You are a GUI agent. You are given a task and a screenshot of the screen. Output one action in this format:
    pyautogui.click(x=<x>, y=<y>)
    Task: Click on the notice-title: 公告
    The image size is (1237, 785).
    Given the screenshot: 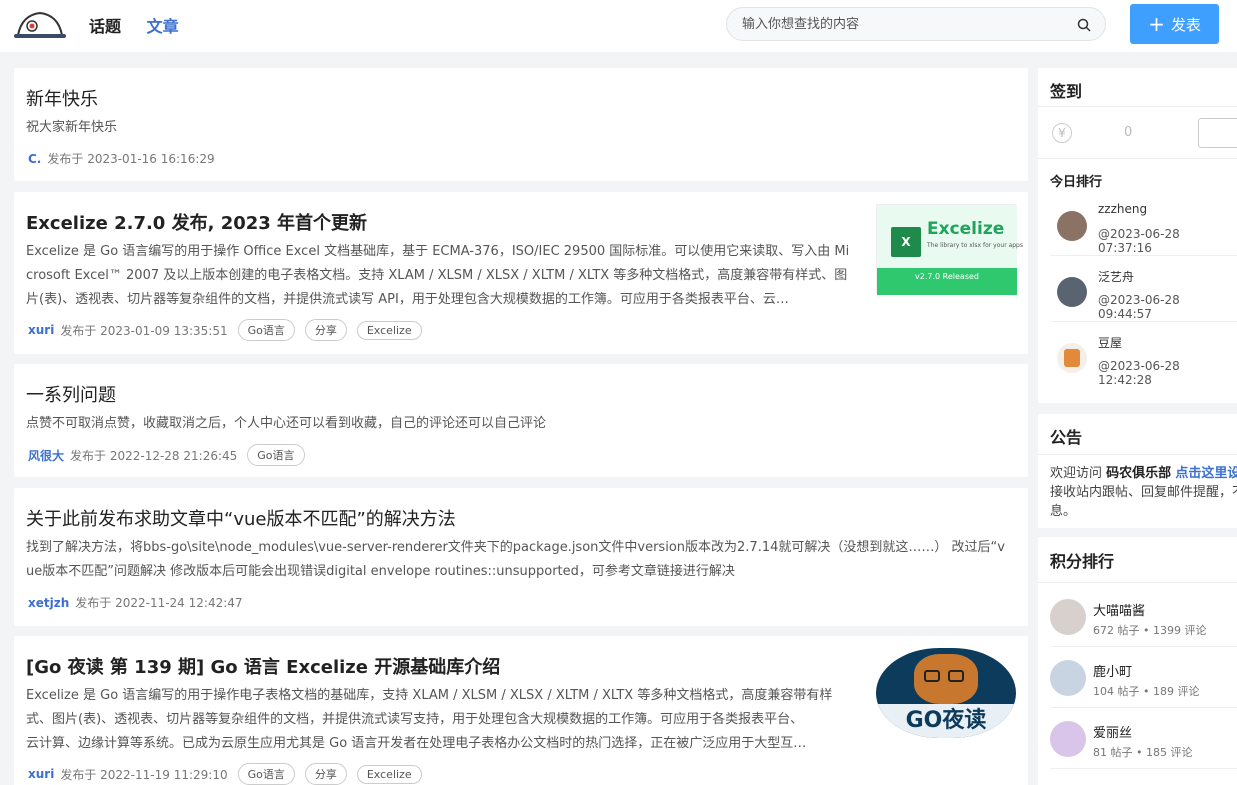 What is the action you would take?
    pyautogui.click(x=1066, y=437)
    